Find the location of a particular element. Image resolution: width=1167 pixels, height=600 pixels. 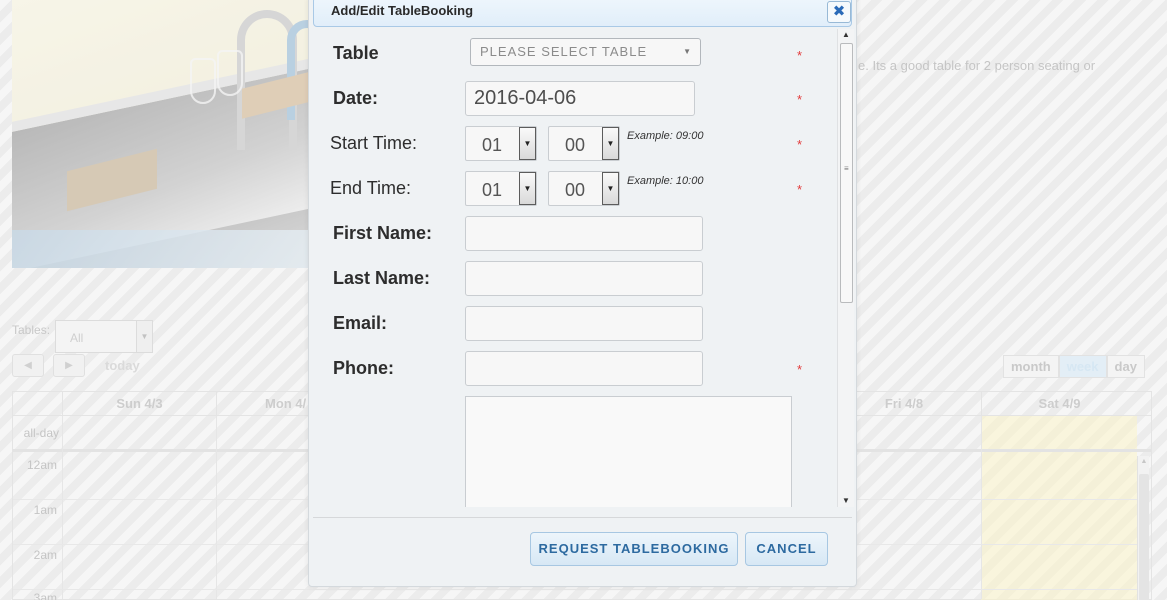

cancel-button: CANCEL is located at coordinates (786, 549).